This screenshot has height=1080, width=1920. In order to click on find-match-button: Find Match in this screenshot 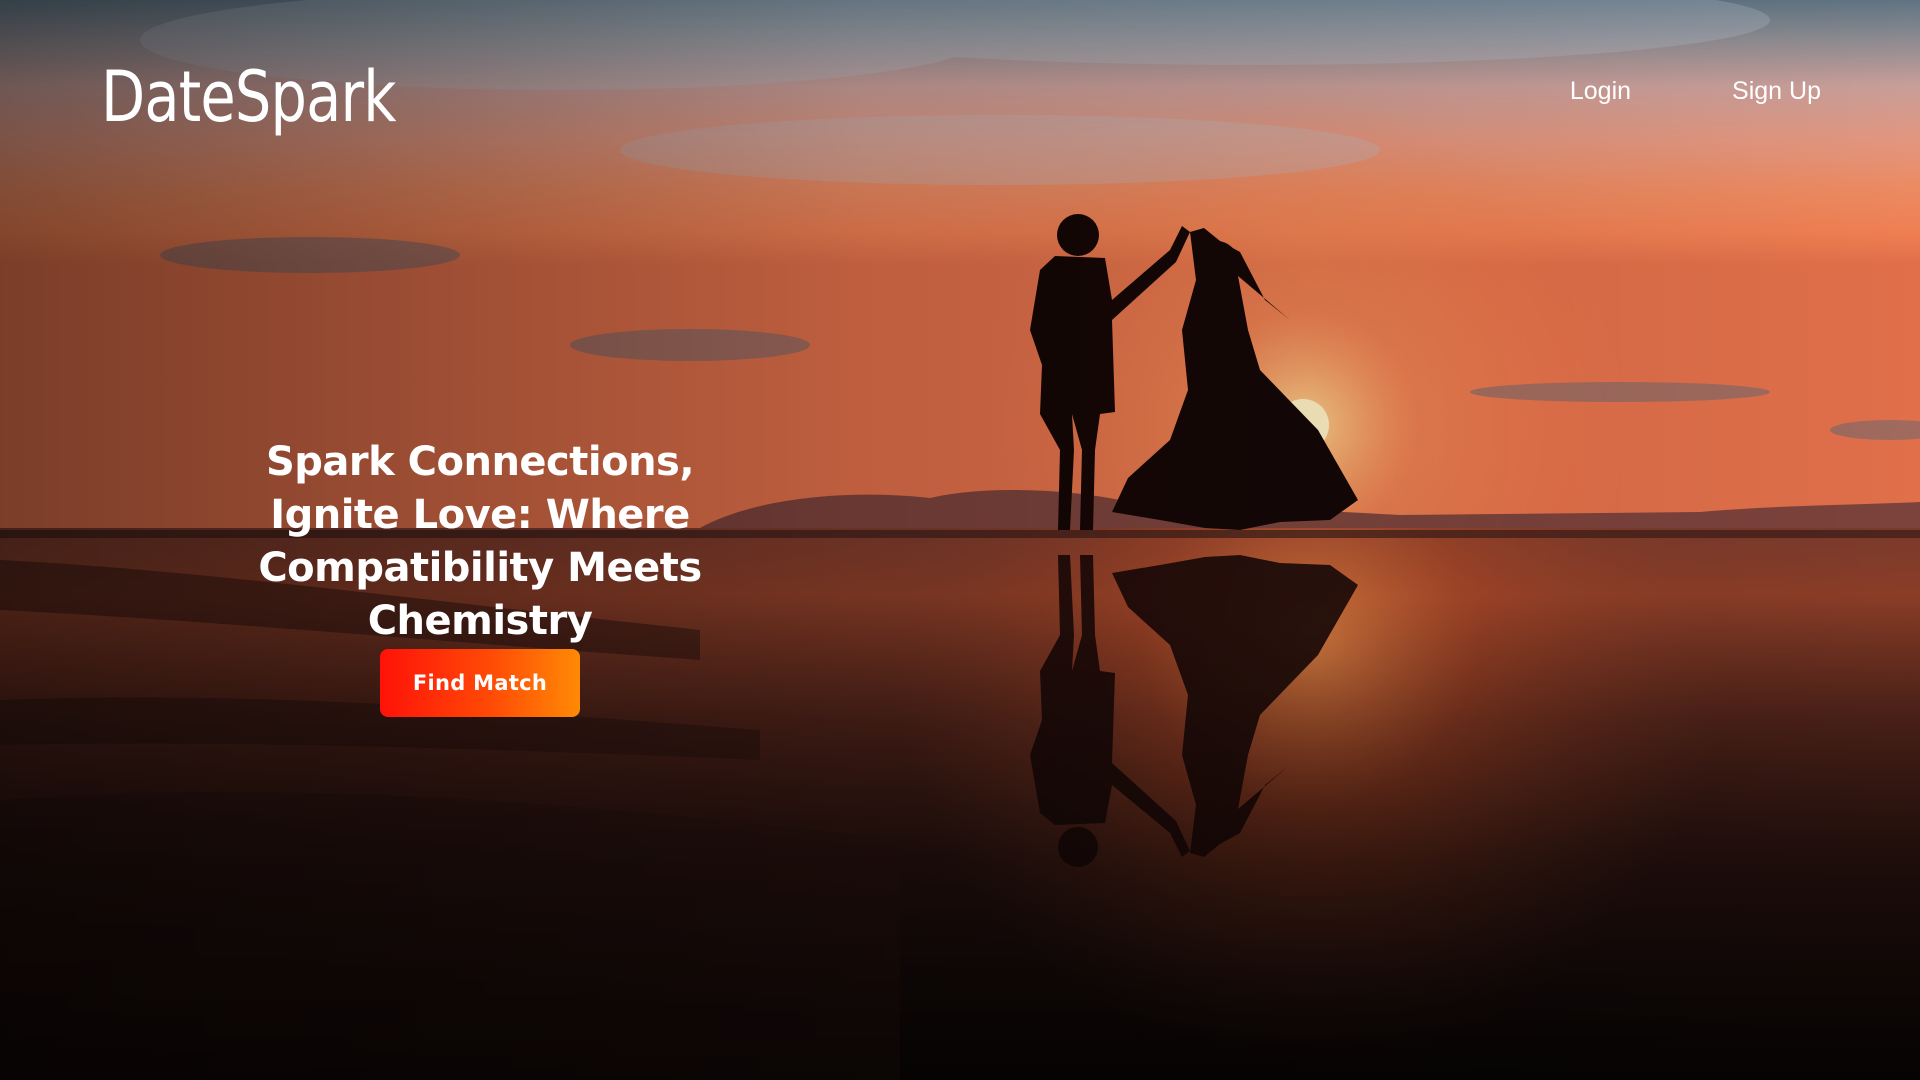, I will do `click(480, 683)`.